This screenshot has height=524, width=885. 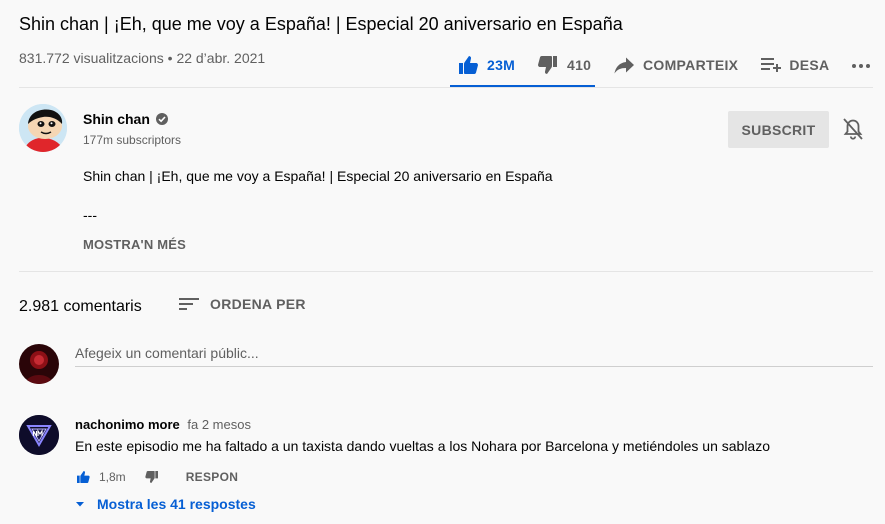 I want to click on comment-header: nachonimo more fa 2 mesos, so click(x=163, y=424).